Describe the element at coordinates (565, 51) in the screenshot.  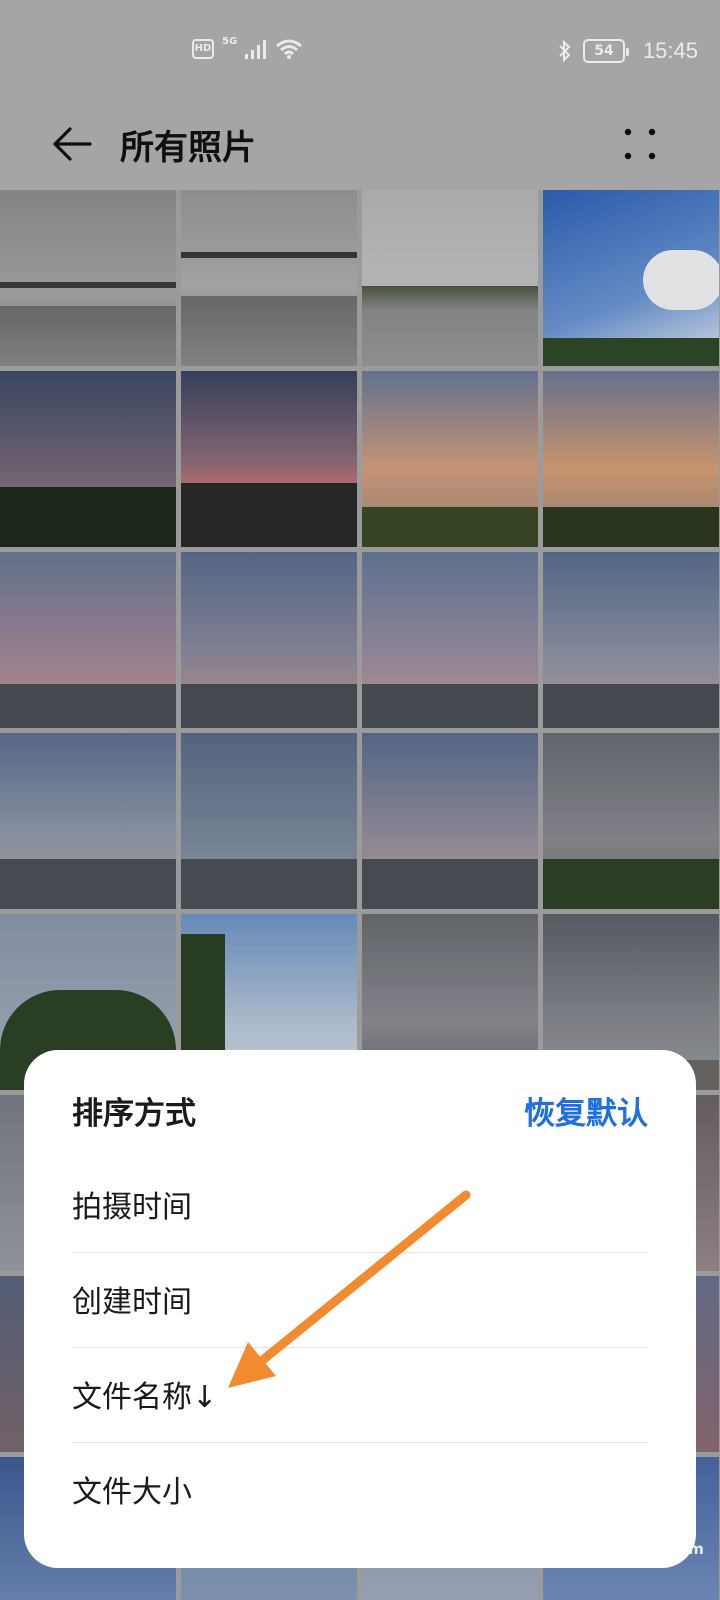
I see `bluetooth-icon` at that location.